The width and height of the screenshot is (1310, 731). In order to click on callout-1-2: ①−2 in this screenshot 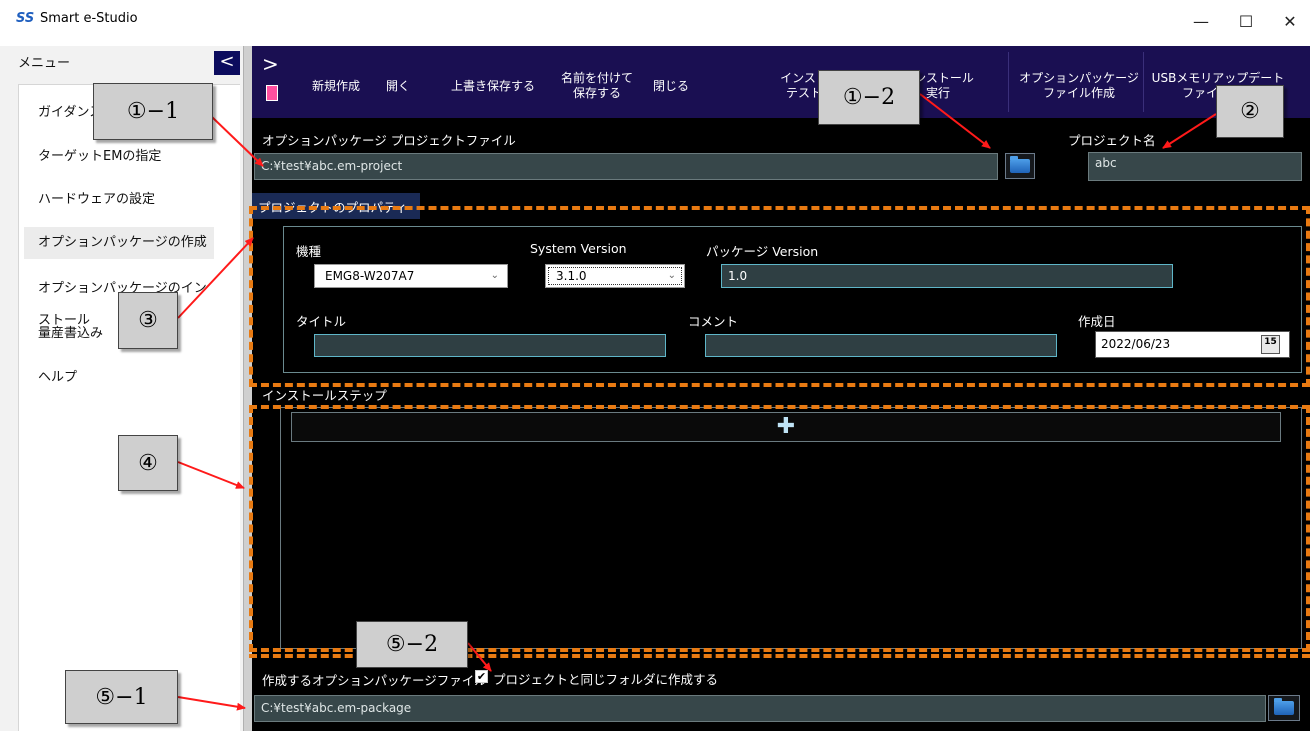, I will do `click(869, 97)`.